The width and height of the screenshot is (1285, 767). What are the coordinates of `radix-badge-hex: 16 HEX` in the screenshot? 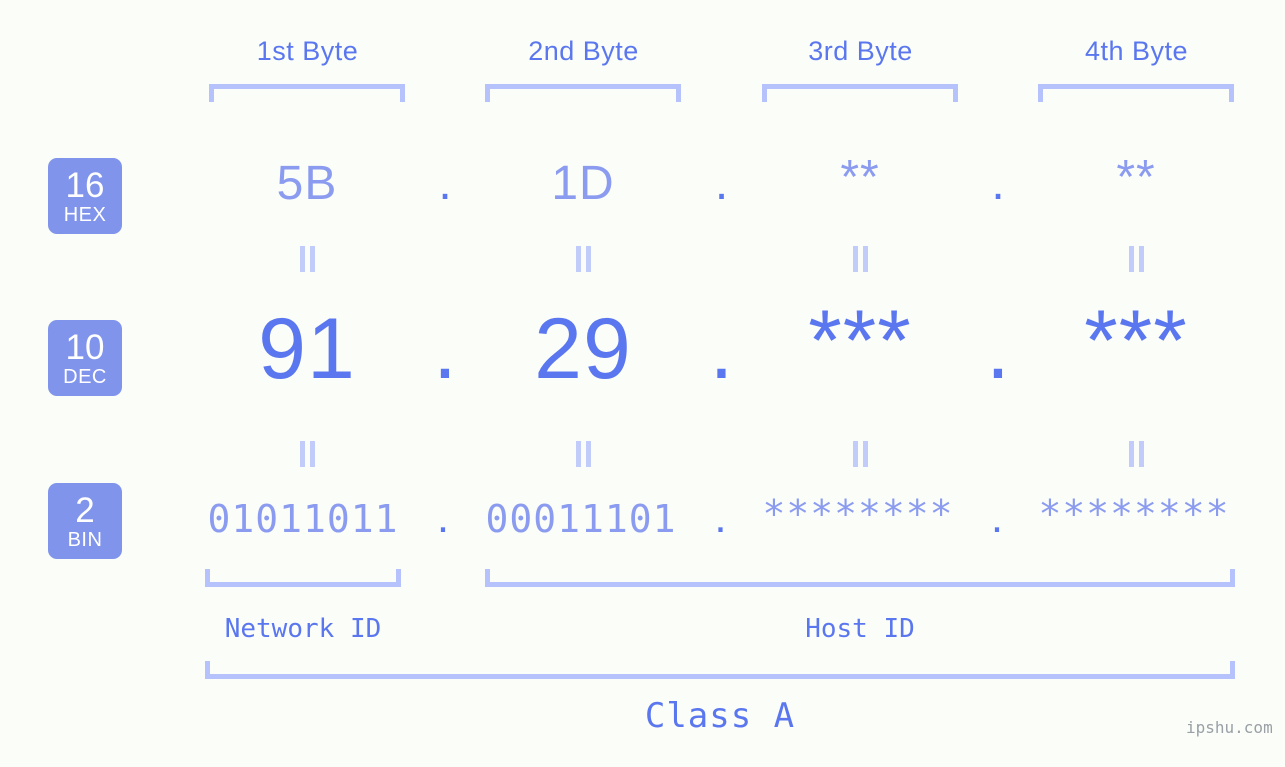 It's located at (85, 196).